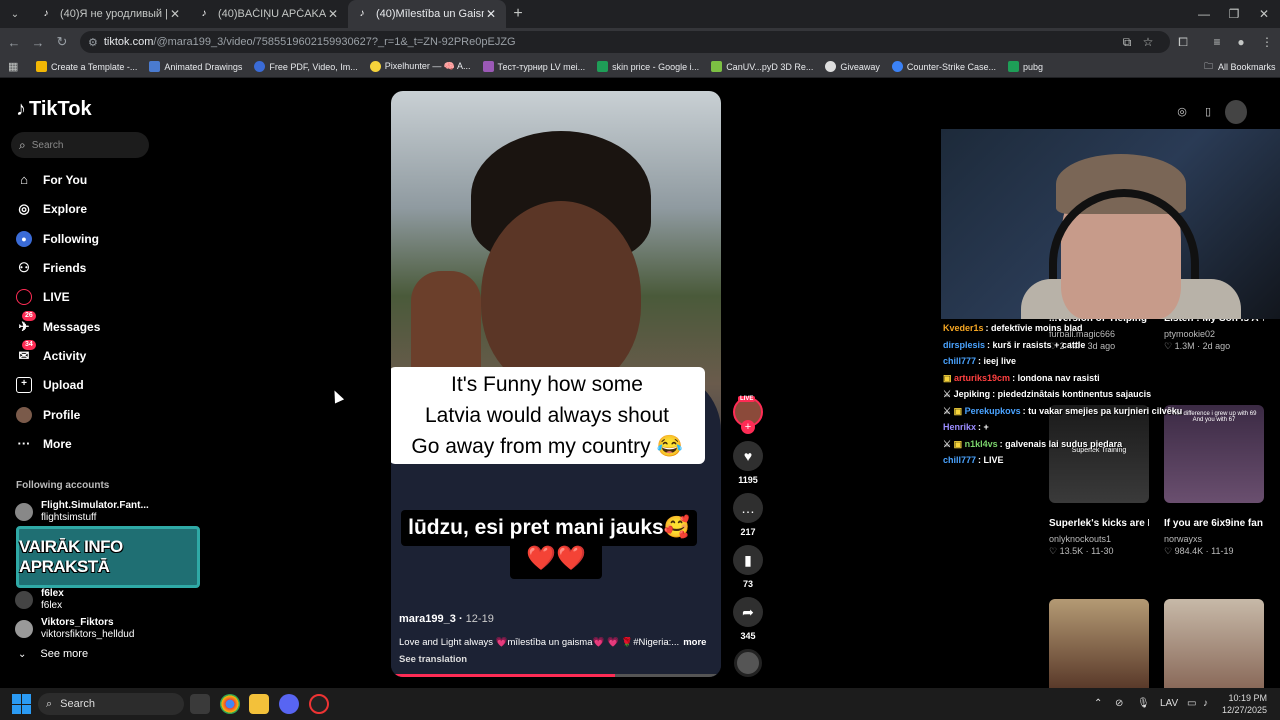  What do you see at coordinates (518, 14) in the screenshot?
I see `new-tab-icon: +` at bounding box center [518, 14].